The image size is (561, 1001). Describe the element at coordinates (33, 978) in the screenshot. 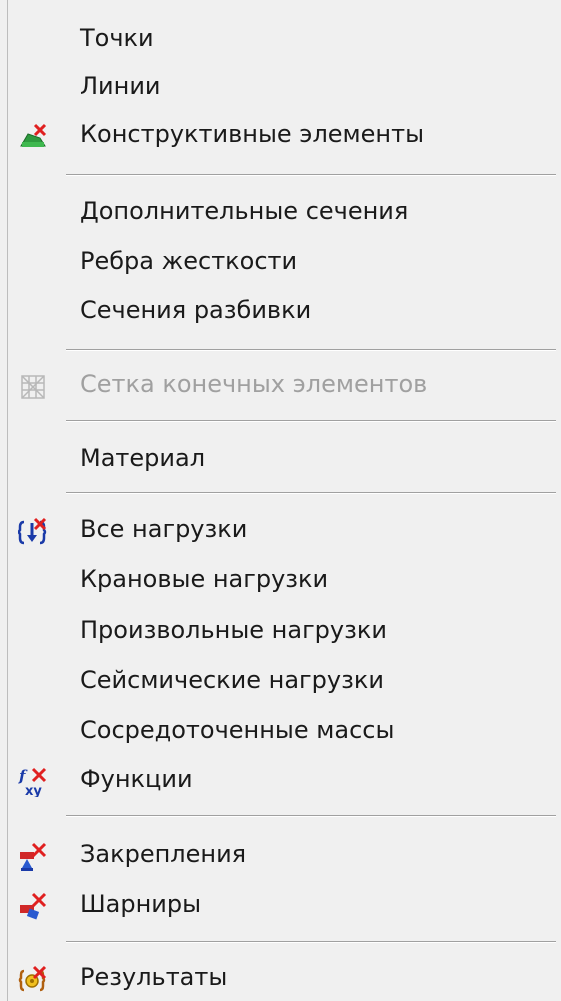

I see `results-icon` at that location.